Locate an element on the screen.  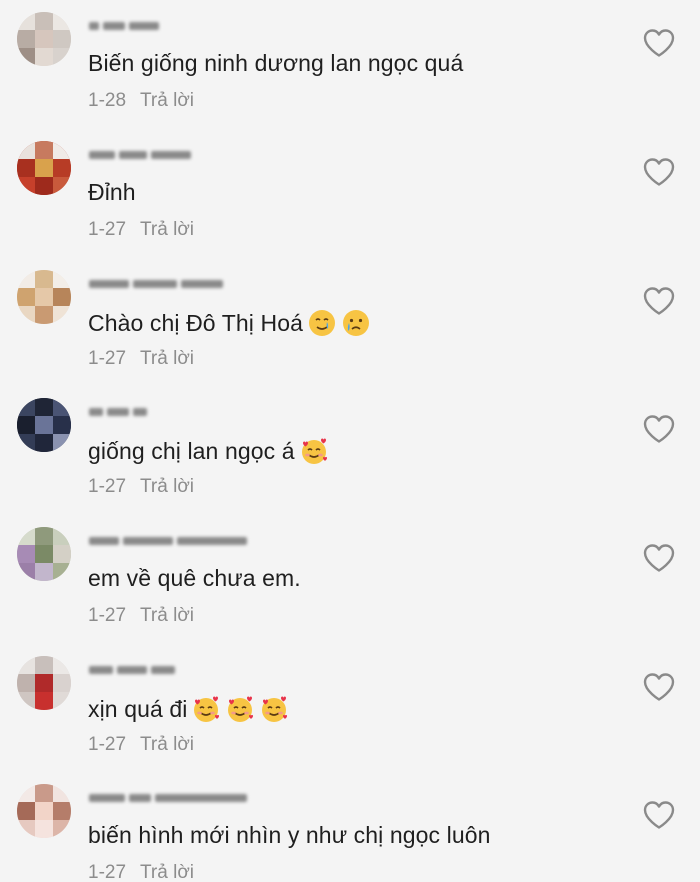
comment-text-row: Đỉnh is located at coordinates (112, 192).